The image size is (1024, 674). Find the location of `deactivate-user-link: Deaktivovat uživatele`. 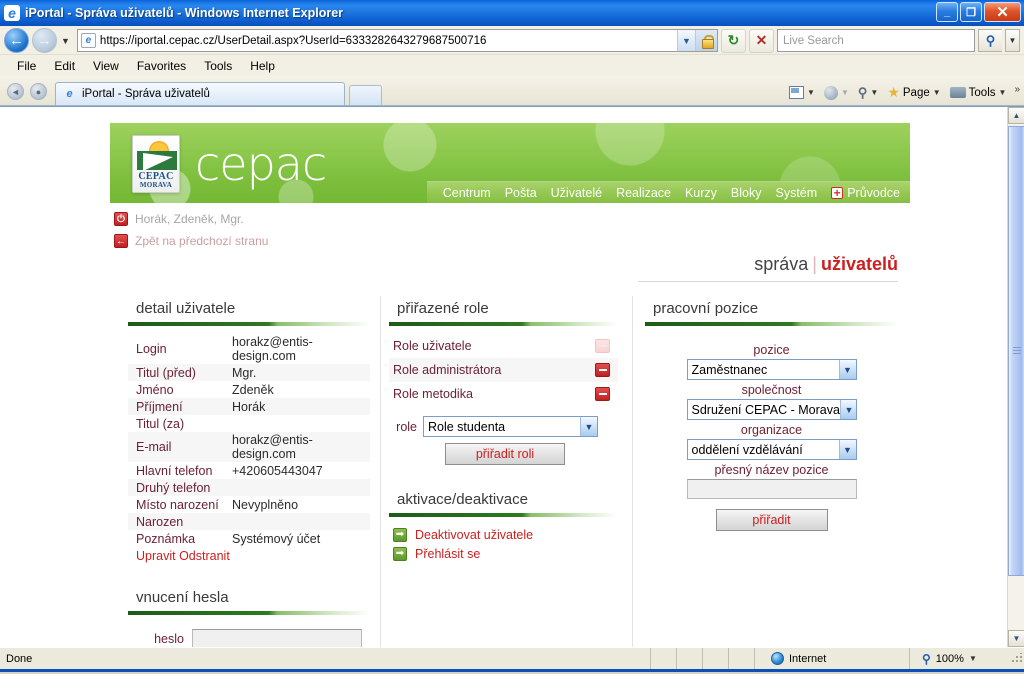

deactivate-user-link: Deaktivovat uživatele is located at coordinates (474, 535).